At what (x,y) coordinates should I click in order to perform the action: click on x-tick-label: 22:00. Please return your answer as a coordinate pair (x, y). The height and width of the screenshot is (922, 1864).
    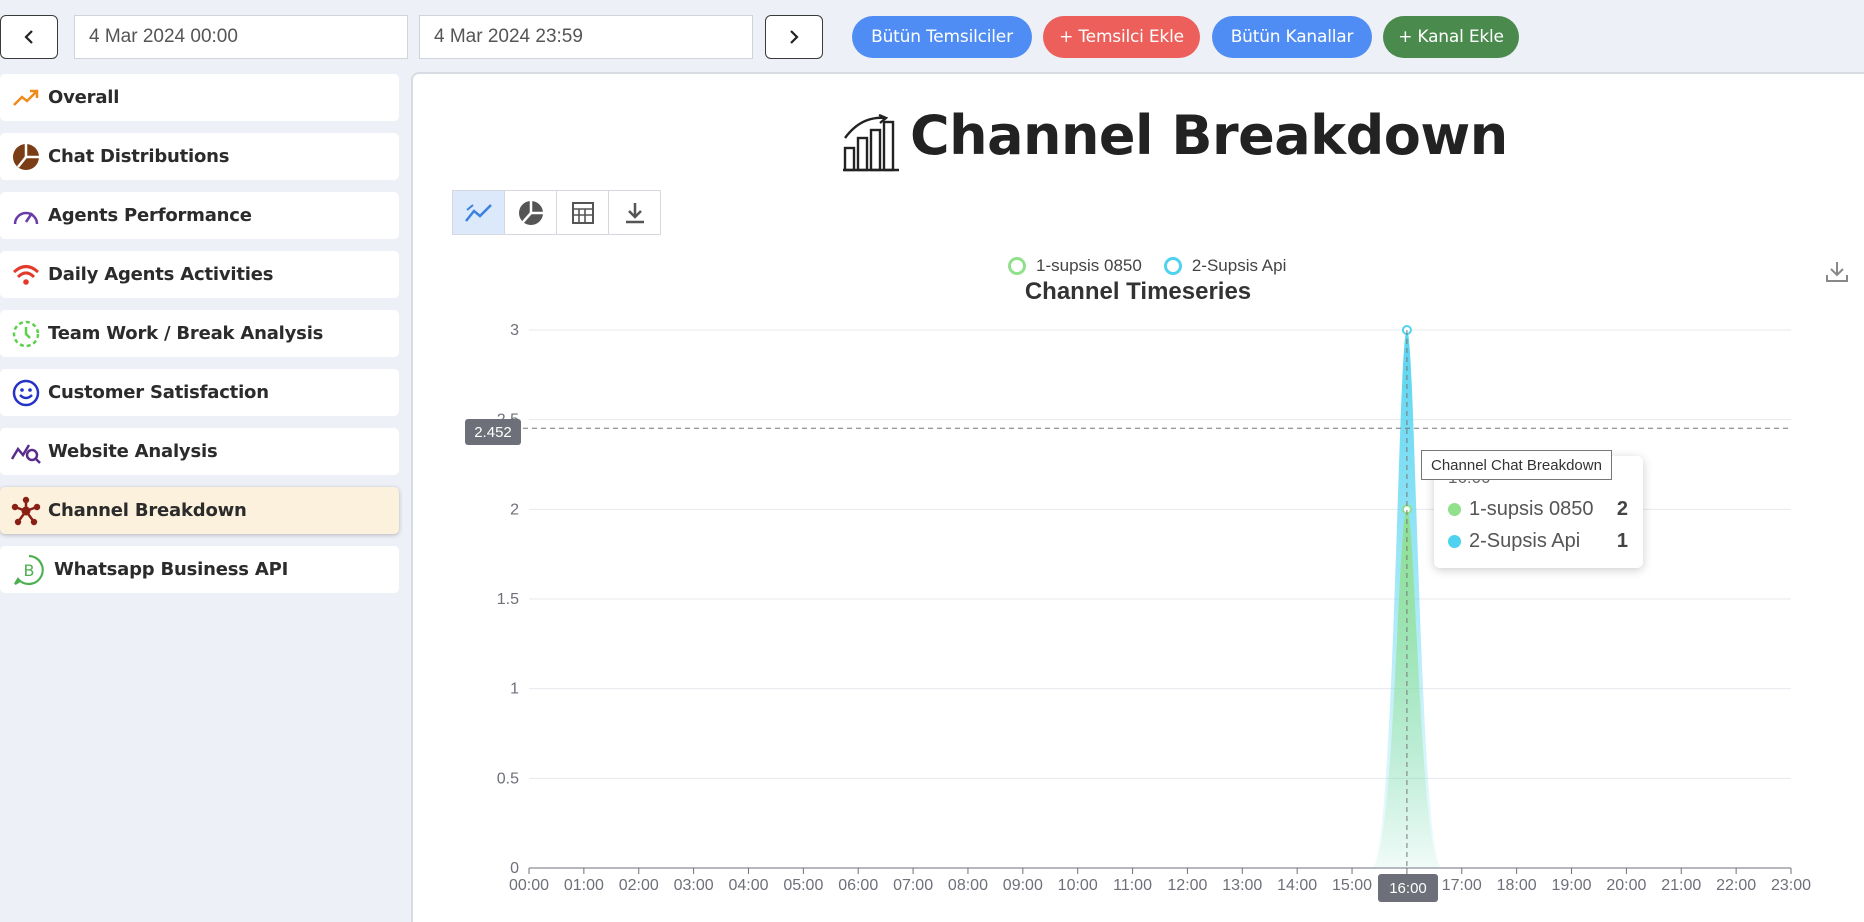
    Looking at the image, I should click on (1736, 885).